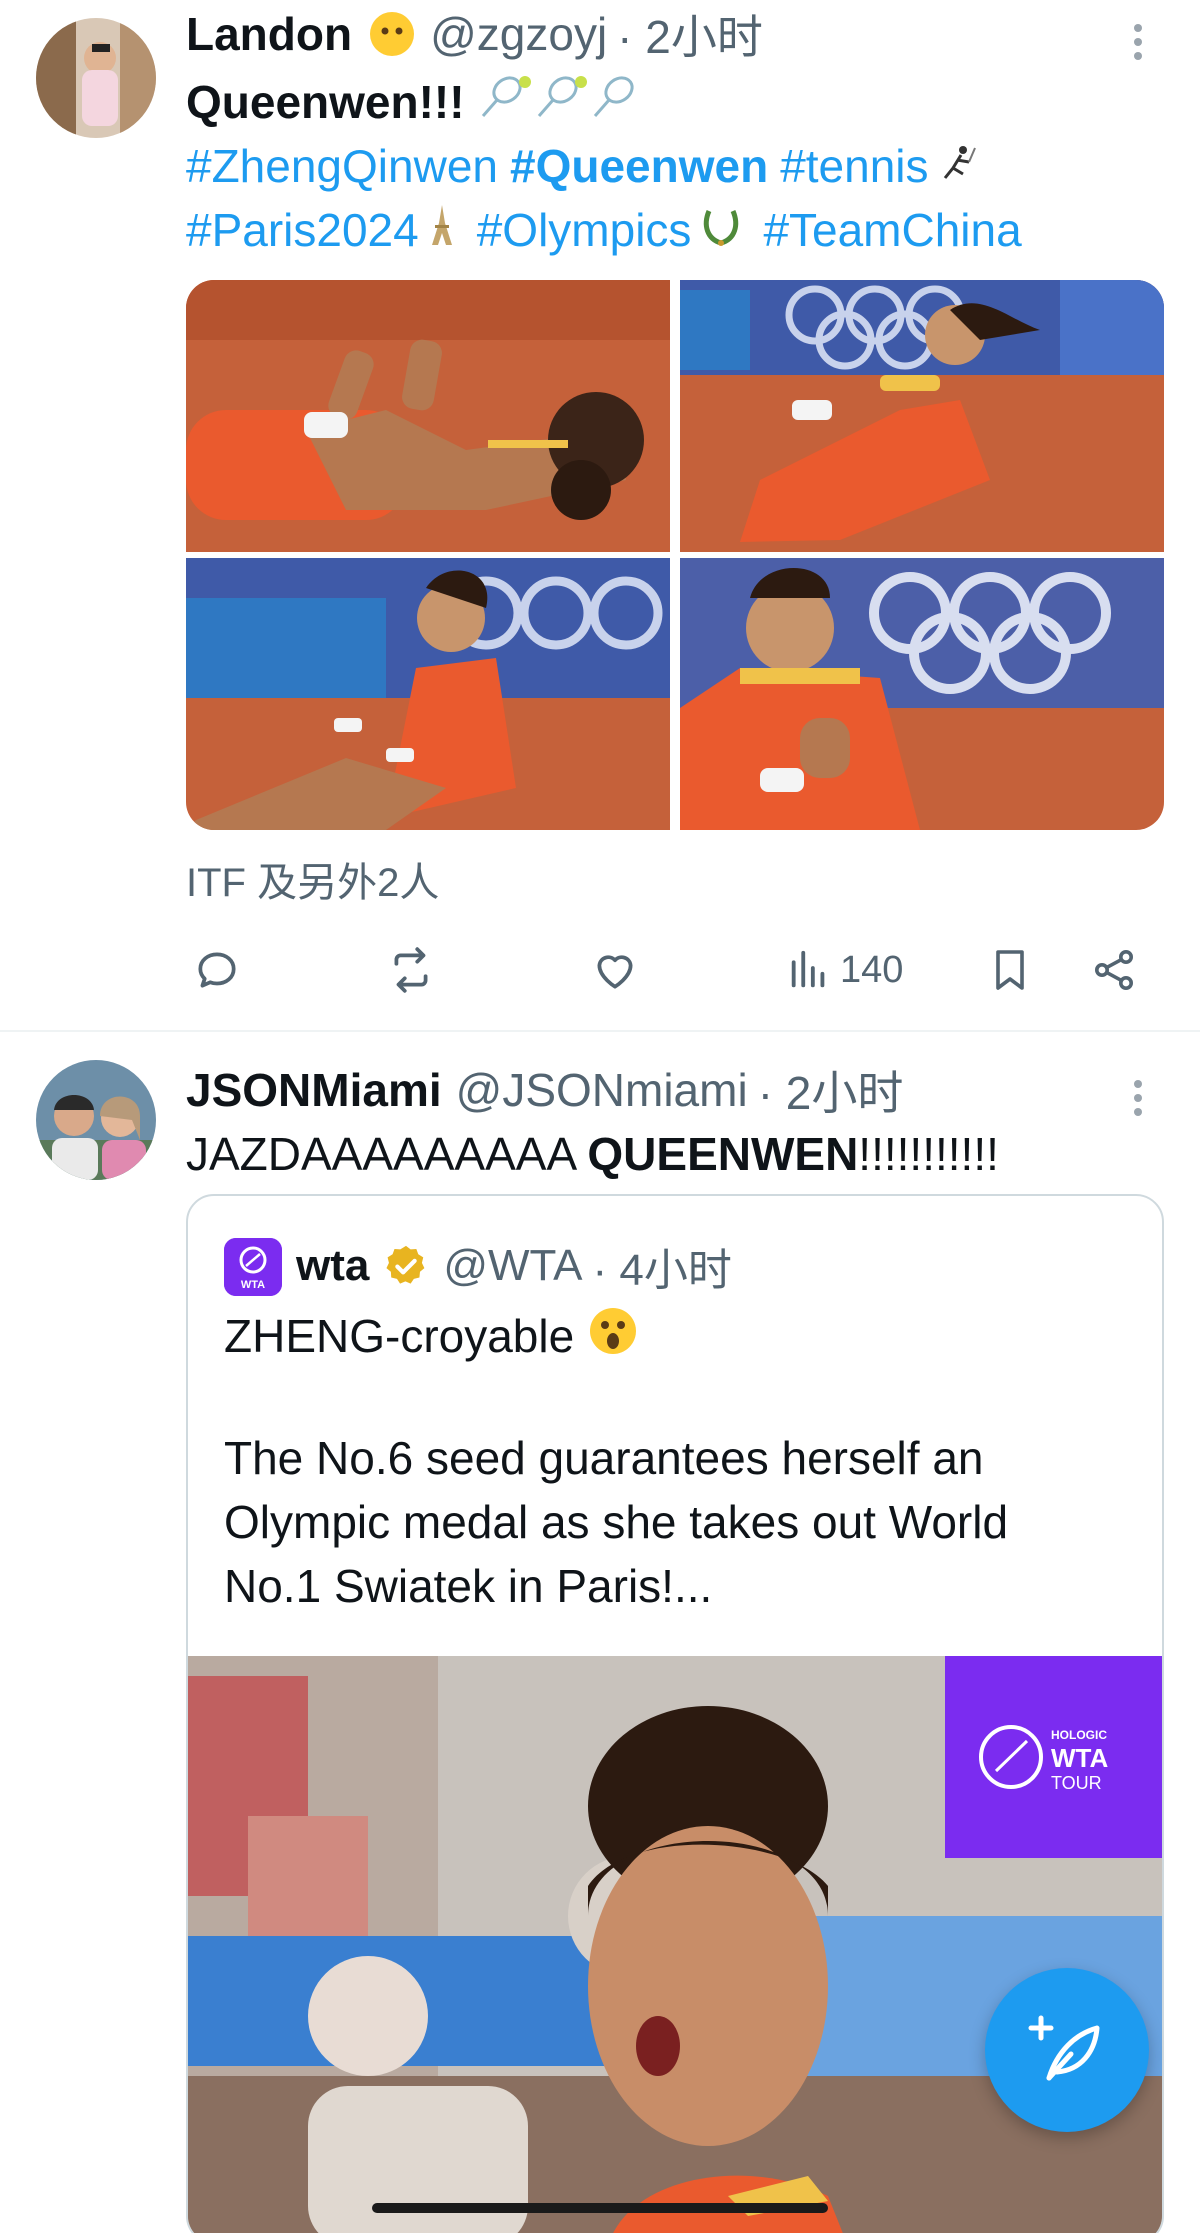  What do you see at coordinates (892, 230) in the screenshot?
I see `hashtag-teamchina: #TeamChina` at bounding box center [892, 230].